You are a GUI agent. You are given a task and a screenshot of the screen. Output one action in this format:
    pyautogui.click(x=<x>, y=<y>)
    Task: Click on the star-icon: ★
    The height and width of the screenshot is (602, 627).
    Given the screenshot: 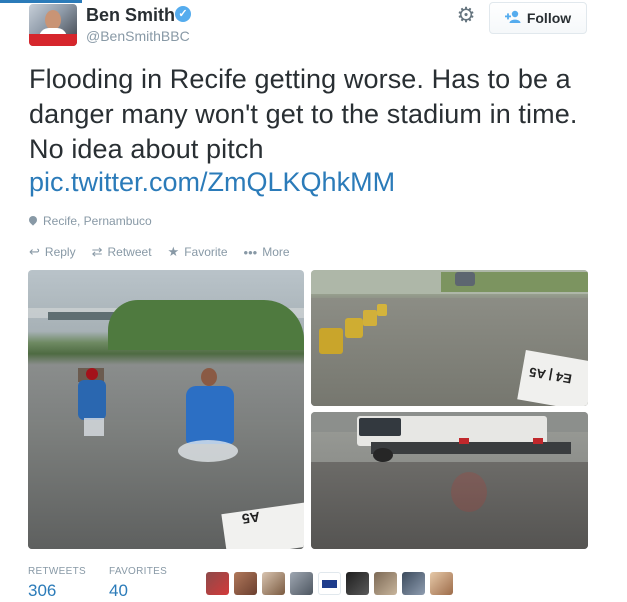 What is the action you would take?
    pyautogui.click(x=173, y=251)
    